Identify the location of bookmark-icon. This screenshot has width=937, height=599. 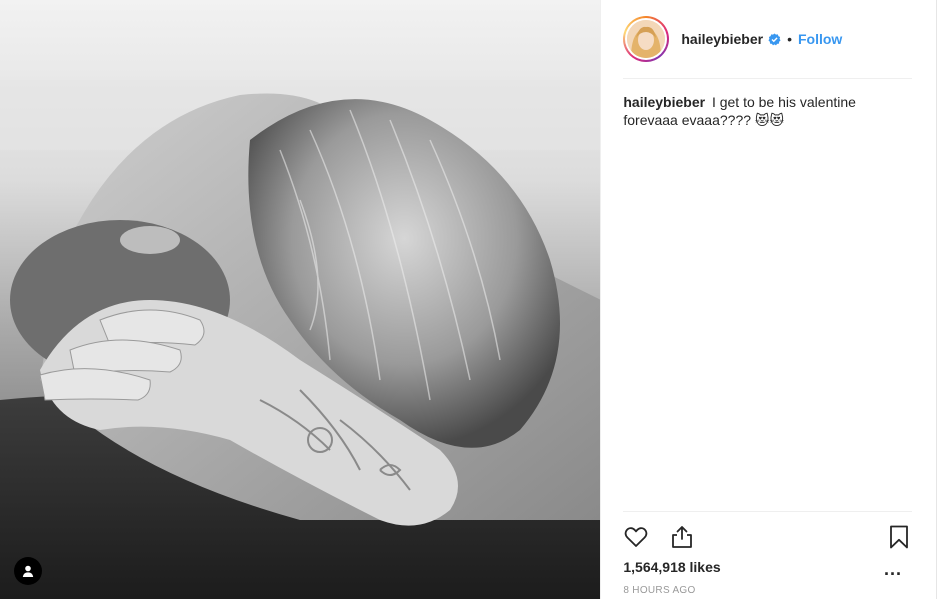
(899, 537).